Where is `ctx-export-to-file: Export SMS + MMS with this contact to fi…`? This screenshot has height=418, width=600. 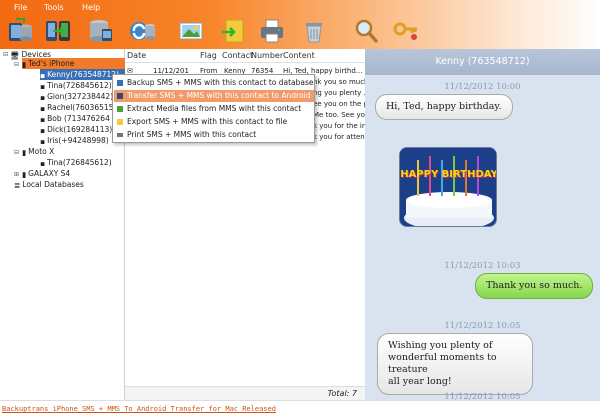
ctx-export-to-file: Export SMS + MMS with this contact to fi… is located at coordinates (214, 122).